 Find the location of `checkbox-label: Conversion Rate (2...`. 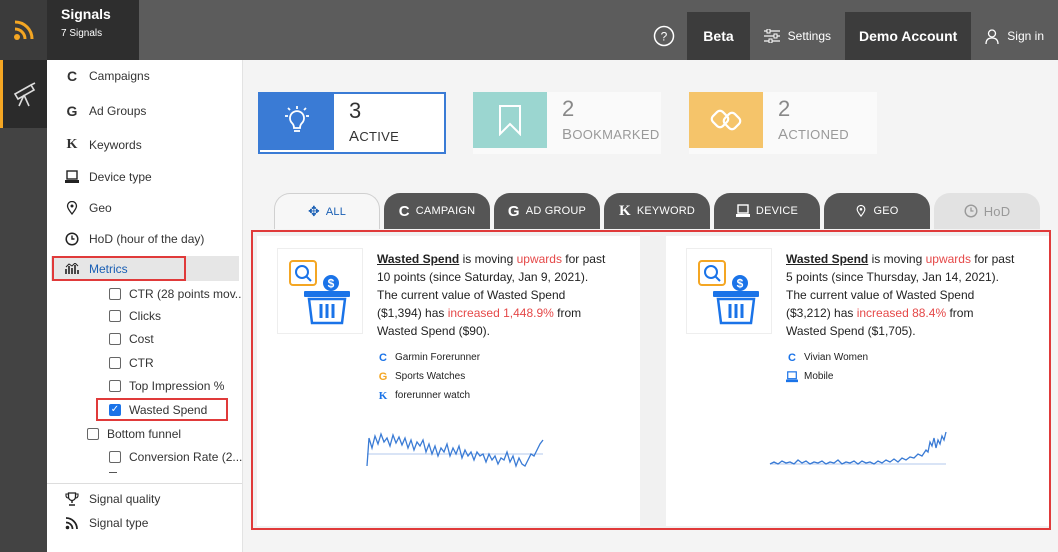

checkbox-label: Conversion Rate (2... is located at coordinates (186, 457).